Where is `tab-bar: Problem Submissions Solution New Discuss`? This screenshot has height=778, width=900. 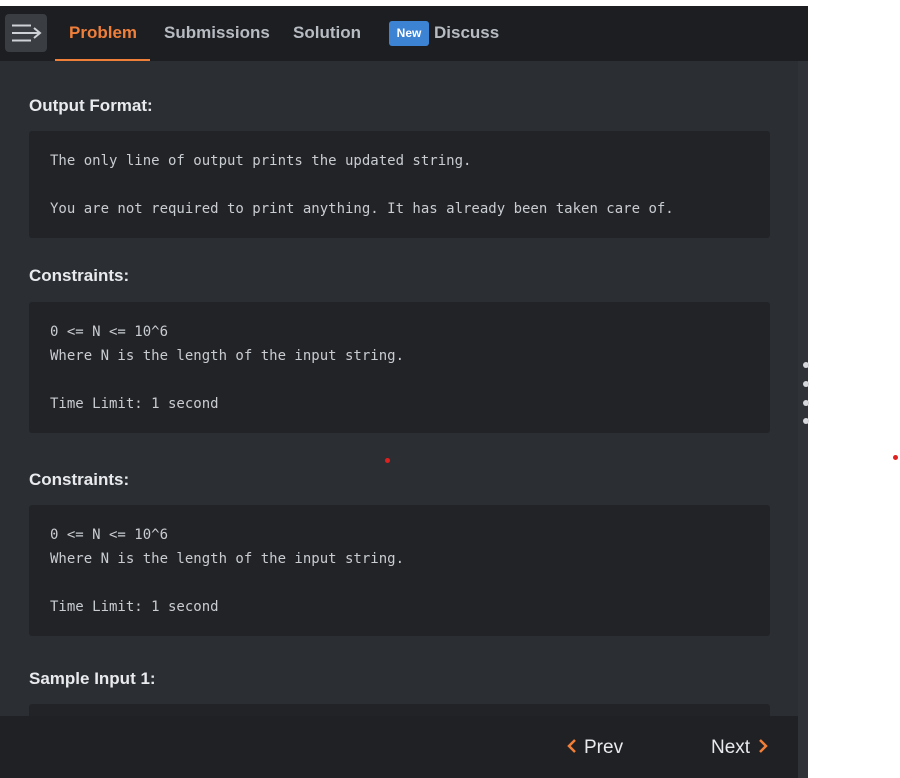
tab-bar: Problem Submissions Solution New Discuss is located at coordinates (404, 33).